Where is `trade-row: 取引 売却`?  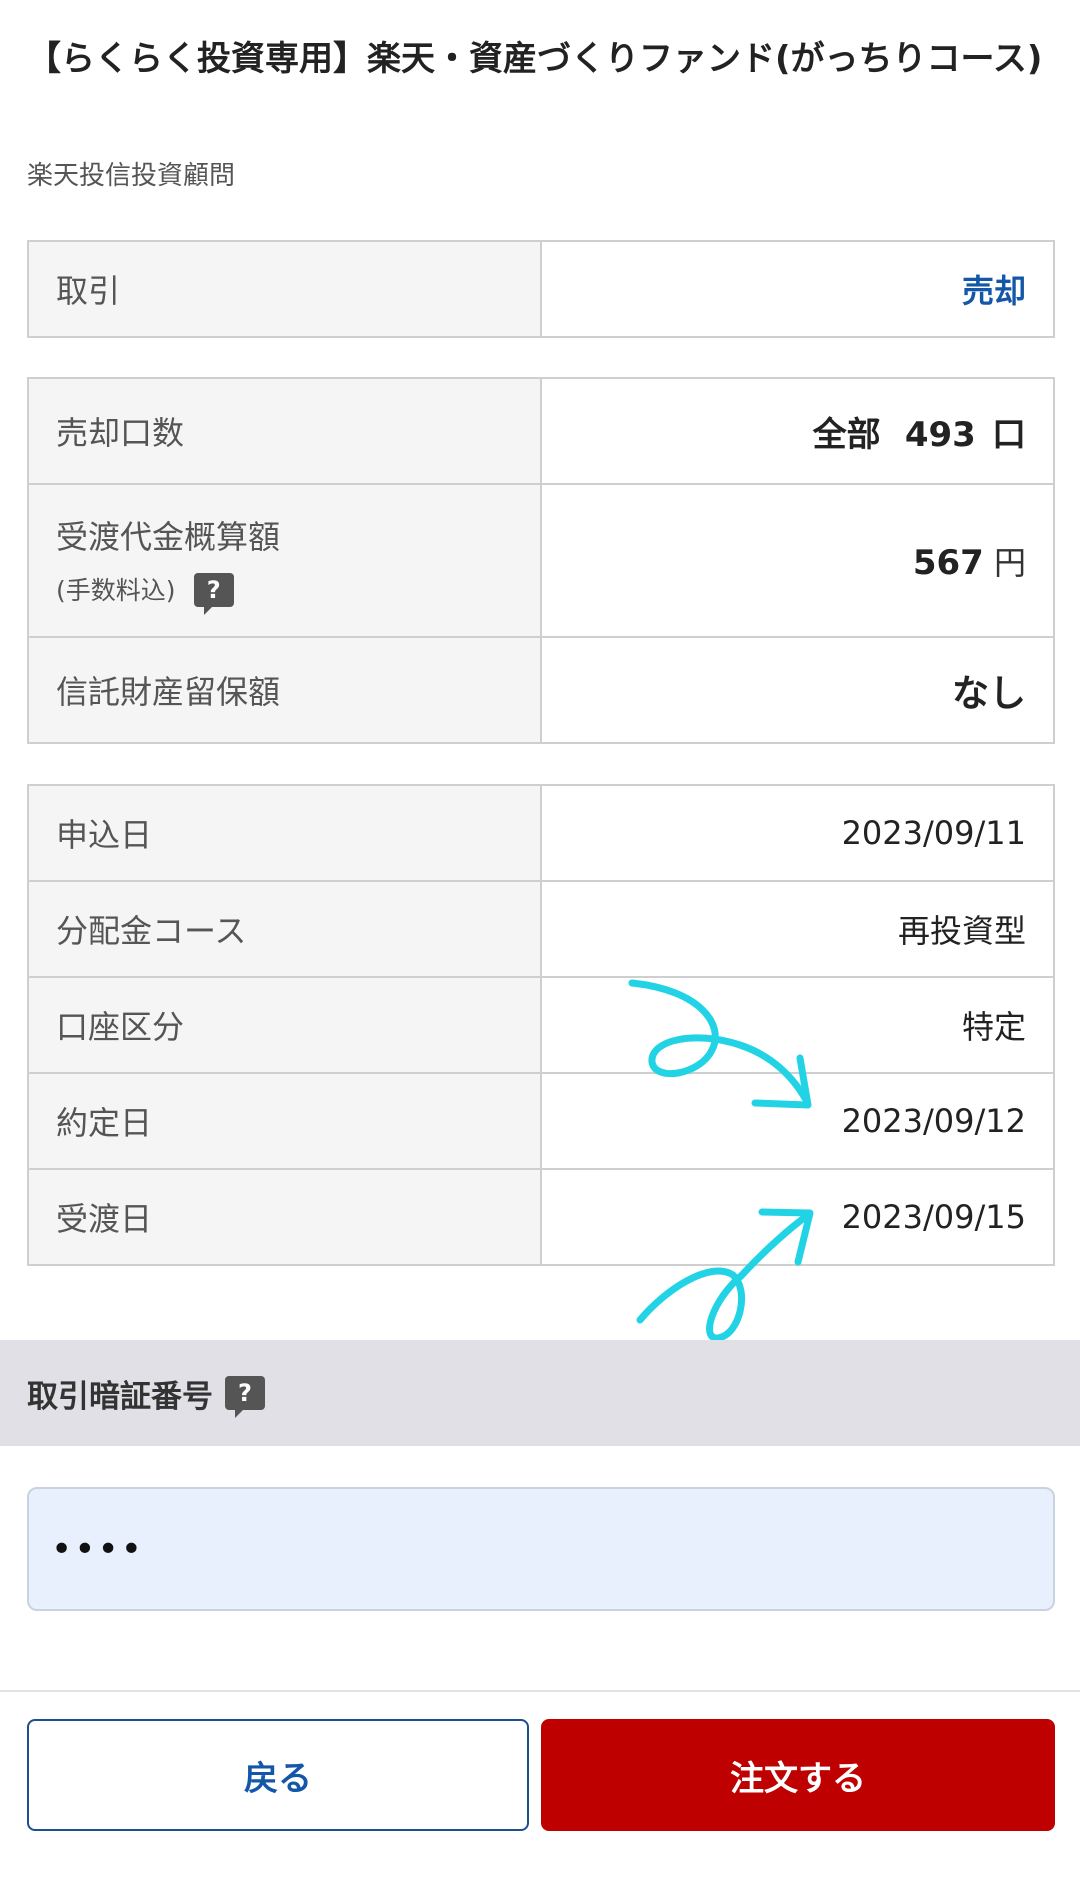 trade-row: 取引 売却 is located at coordinates (541, 289).